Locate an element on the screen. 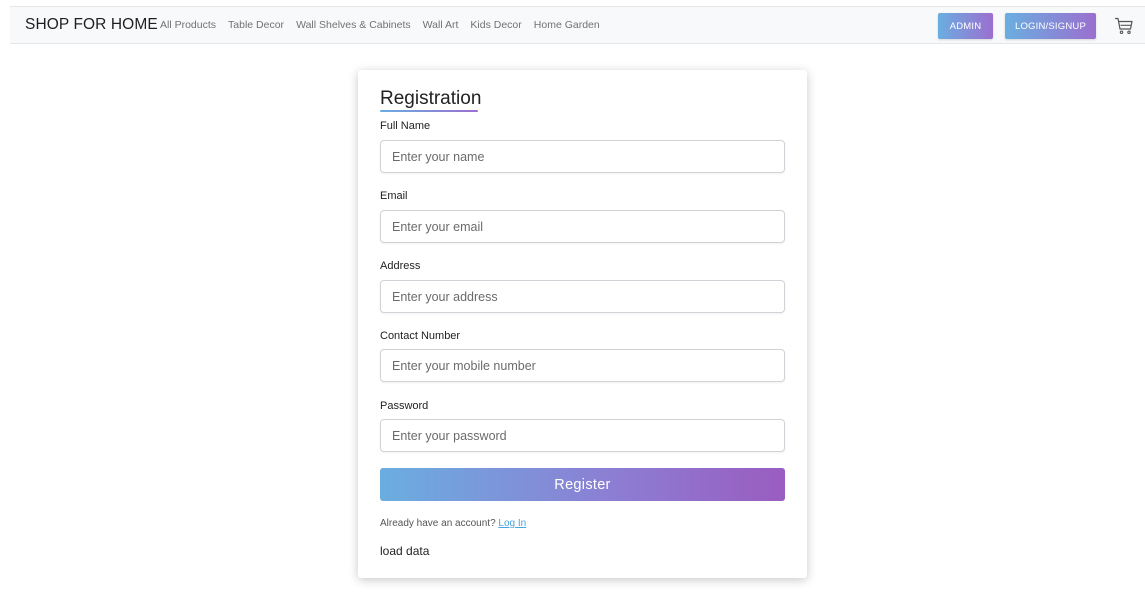 The height and width of the screenshot is (595, 1145). nav-link-wall-art: Wall Art is located at coordinates (441, 25).